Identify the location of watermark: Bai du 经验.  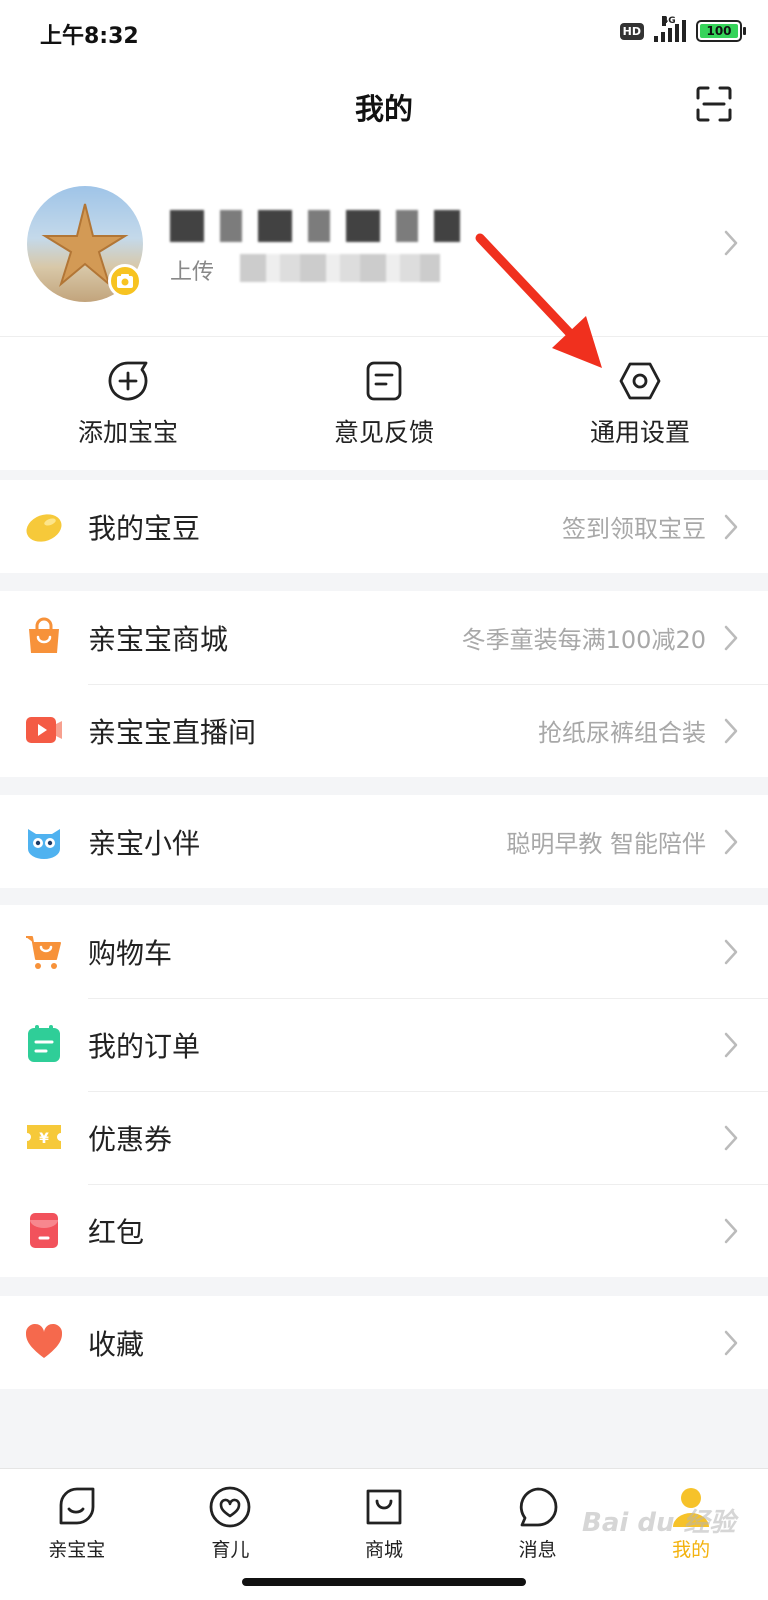
(659, 1523).